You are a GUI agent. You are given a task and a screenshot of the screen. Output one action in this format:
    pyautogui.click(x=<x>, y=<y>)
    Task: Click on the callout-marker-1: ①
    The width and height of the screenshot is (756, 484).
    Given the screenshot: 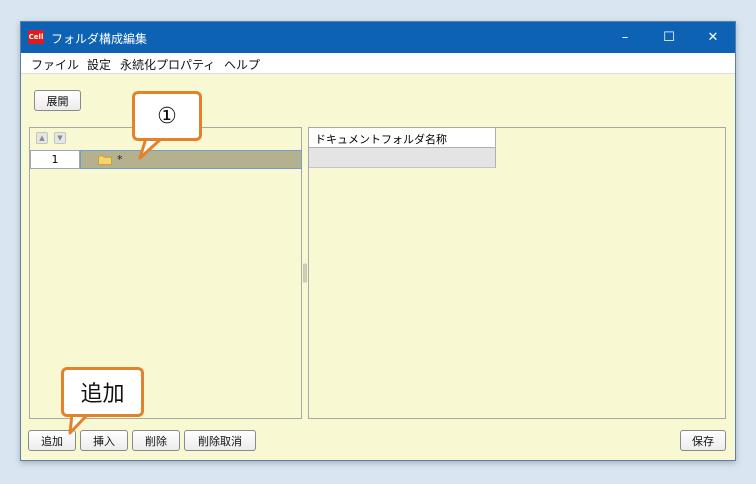 What is the action you would take?
    pyautogui.click(x=167, y=116)
    